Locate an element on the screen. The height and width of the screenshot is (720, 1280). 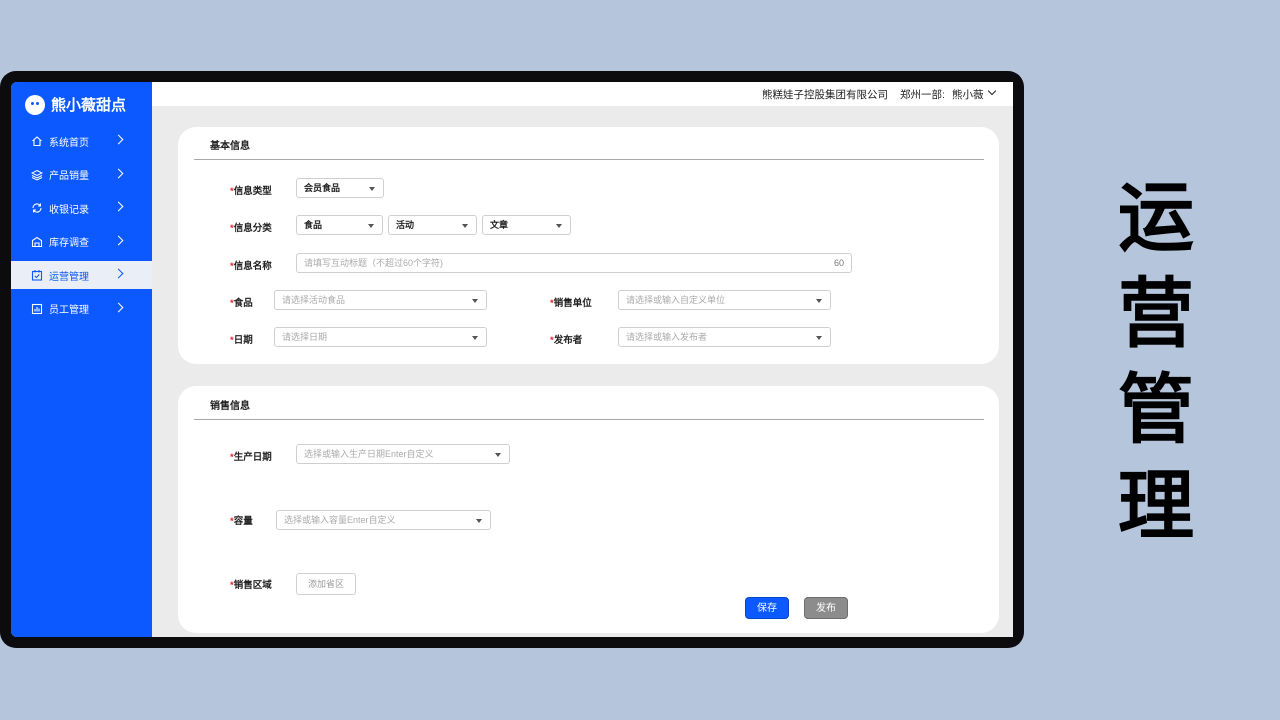
category-select-1: 食品 is located at coordinates (339, 225).